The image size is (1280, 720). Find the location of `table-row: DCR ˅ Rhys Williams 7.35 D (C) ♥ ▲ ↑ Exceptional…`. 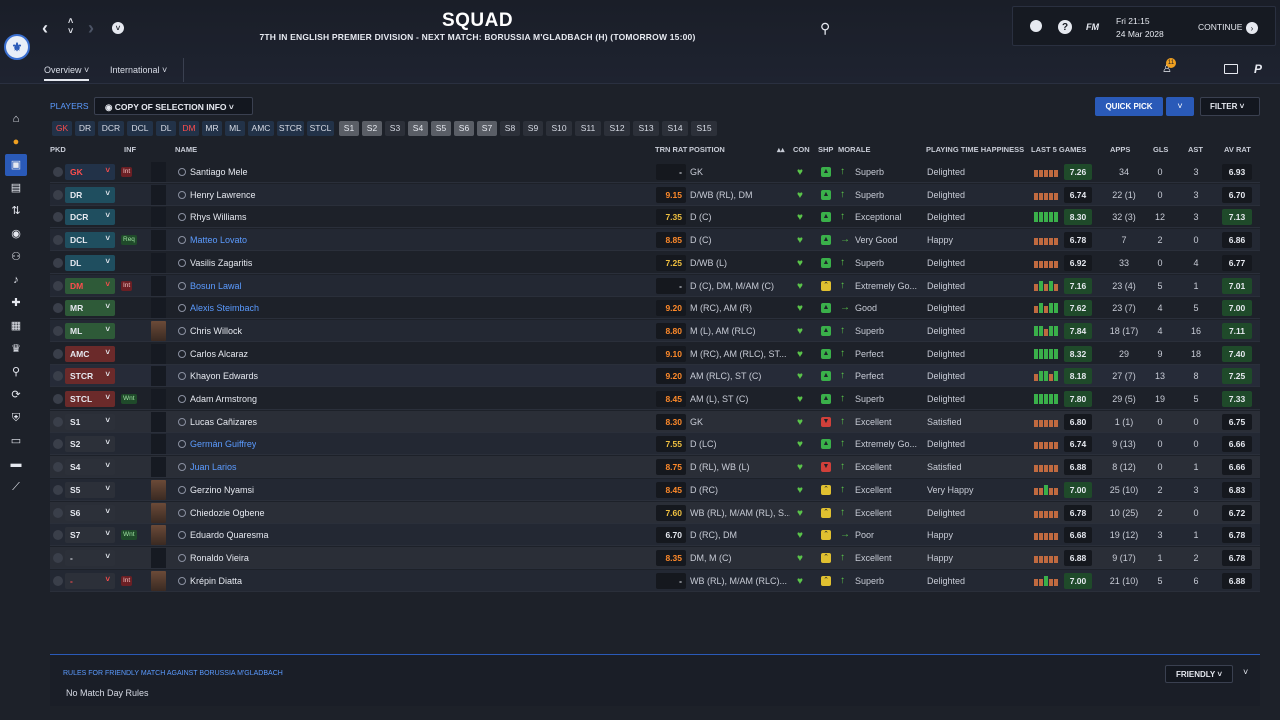

table-row: DCR ˅ Rhys Williams 7.35 D (C) ♥ ▲ ↑ Exceptional… is located at coordinates (655, 217).